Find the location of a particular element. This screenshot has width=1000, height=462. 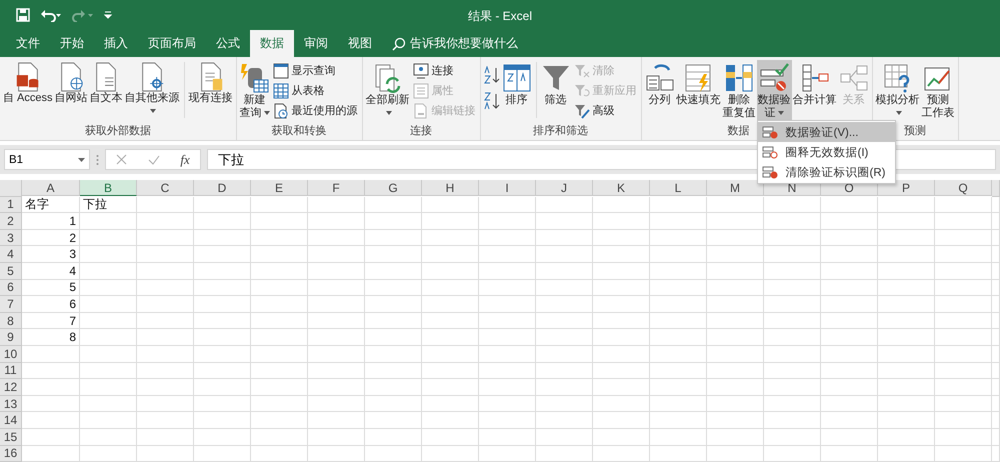

sort-descending-icon is located at coordinates (491, 101).